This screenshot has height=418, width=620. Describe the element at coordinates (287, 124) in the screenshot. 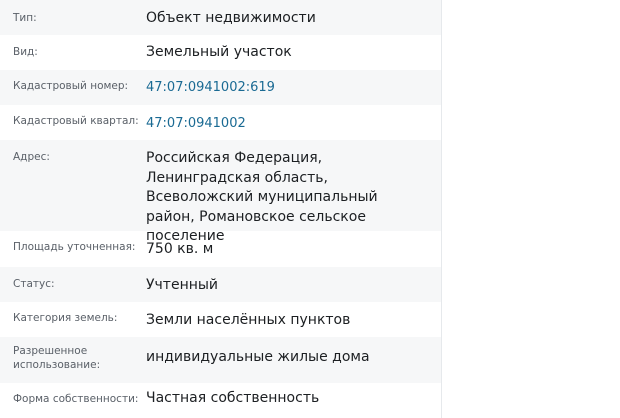

I see `cadastral-quarter-link: 47:07:0941002` at that location.